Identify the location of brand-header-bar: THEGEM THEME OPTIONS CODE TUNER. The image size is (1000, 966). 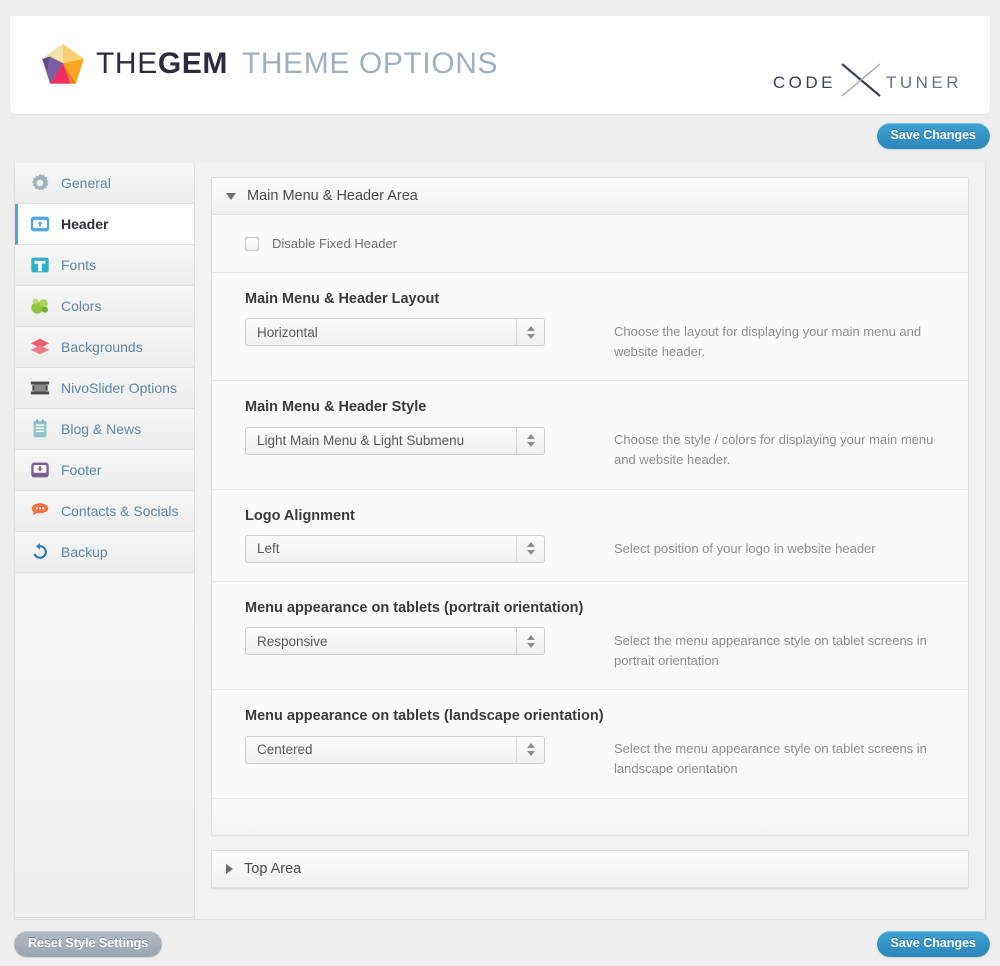
(500, 65).